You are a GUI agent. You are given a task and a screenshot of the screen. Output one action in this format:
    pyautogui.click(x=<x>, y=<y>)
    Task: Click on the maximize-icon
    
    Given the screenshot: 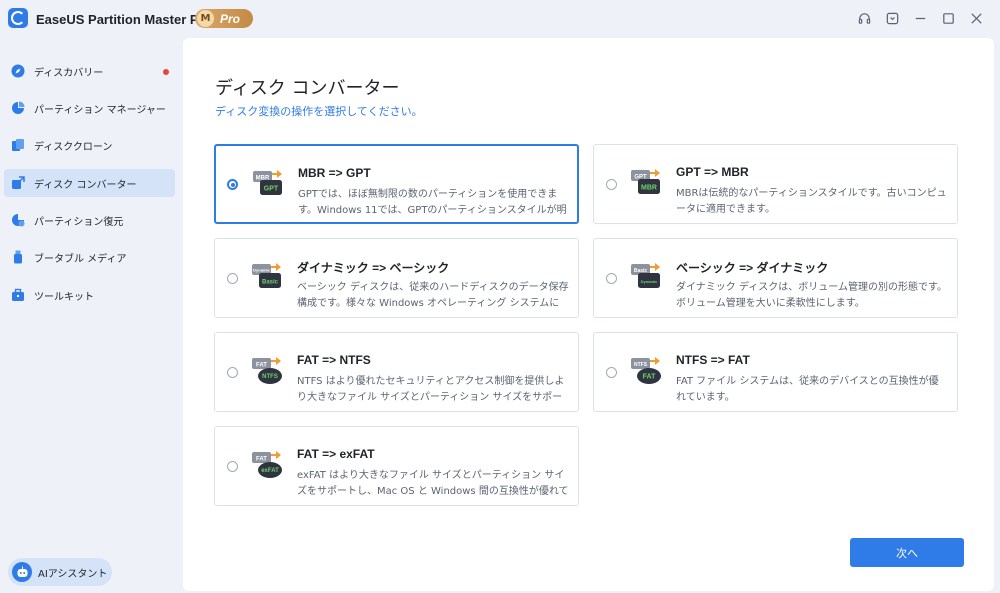 What is the action you would take?
    pyautogui.click(x=948, y=18)
    